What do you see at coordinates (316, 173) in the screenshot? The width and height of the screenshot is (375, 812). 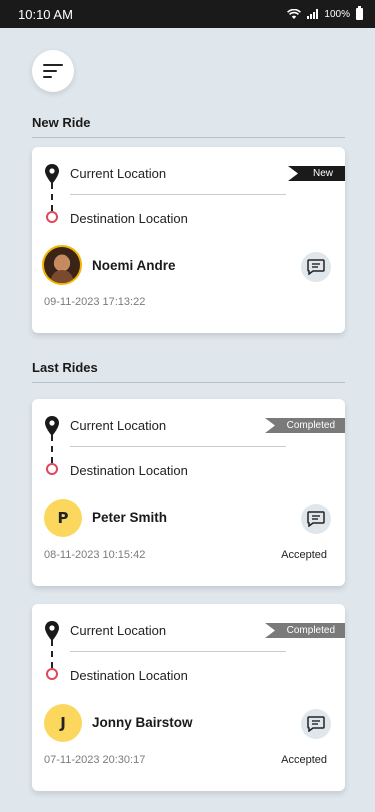 I see `status-badge: New` at bounding box center [316, 173].